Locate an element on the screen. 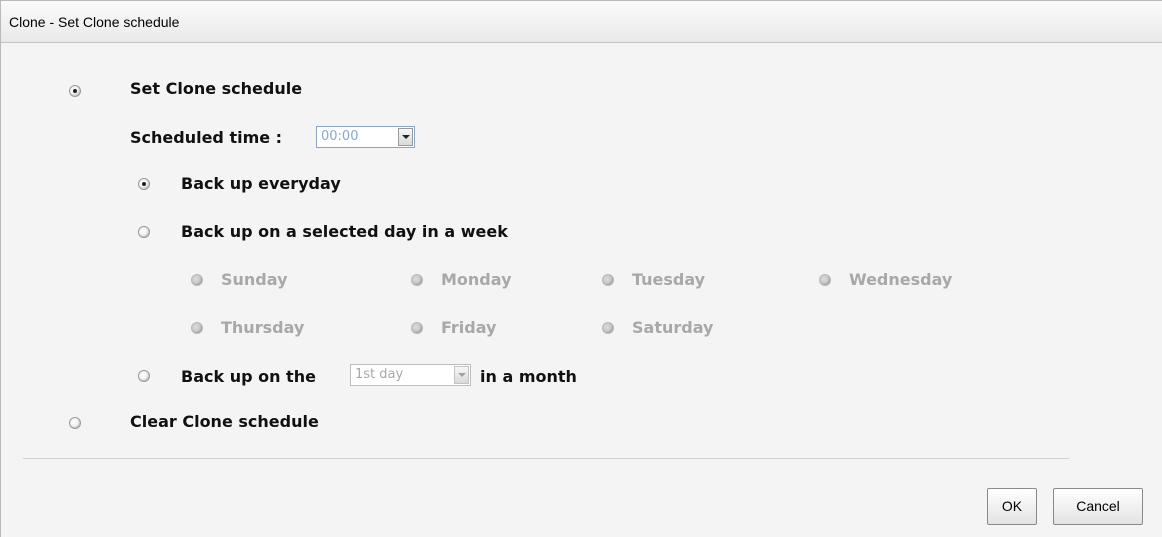 This screenshot has height=537, width=1162. scheduled-time-value: 00:00 is located at coordinates (340, 136).